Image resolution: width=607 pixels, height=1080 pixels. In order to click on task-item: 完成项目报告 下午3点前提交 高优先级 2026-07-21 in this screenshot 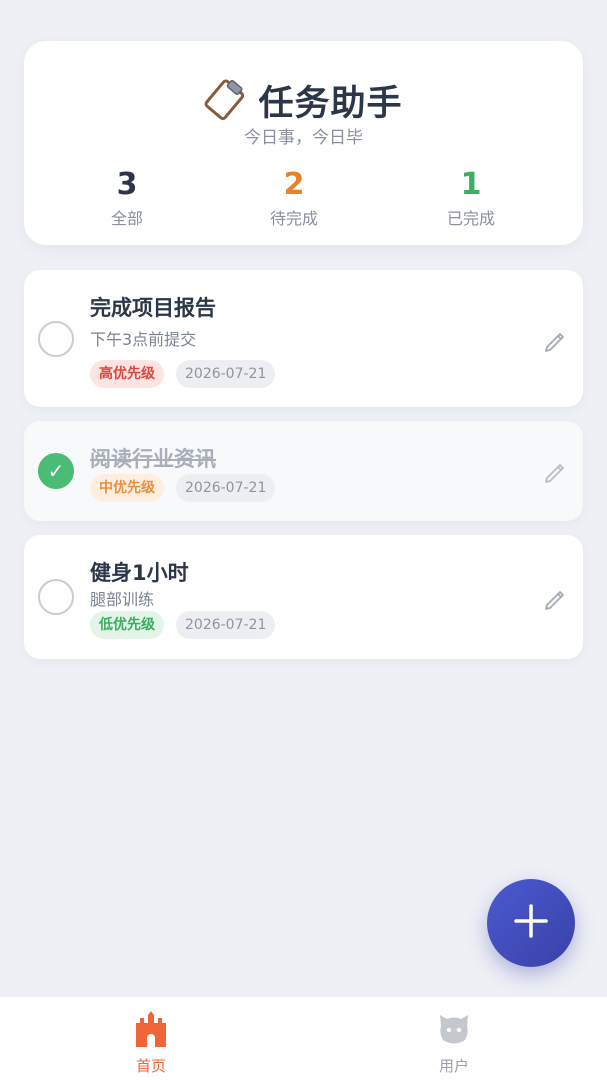, I will do `click(303, 338)`.